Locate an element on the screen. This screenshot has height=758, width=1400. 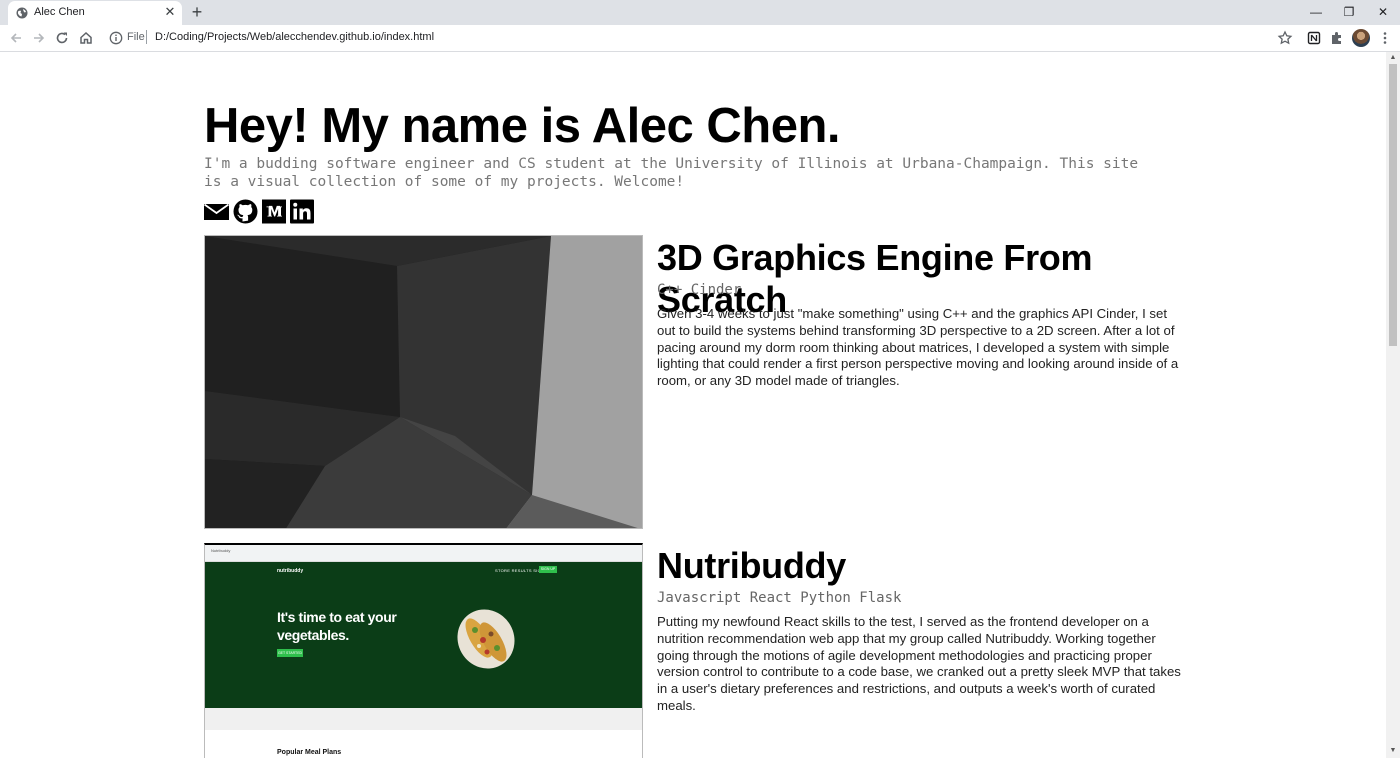
nutribuddy-meal-section: Popular Meal Plans is located at coordinates (423, 744).